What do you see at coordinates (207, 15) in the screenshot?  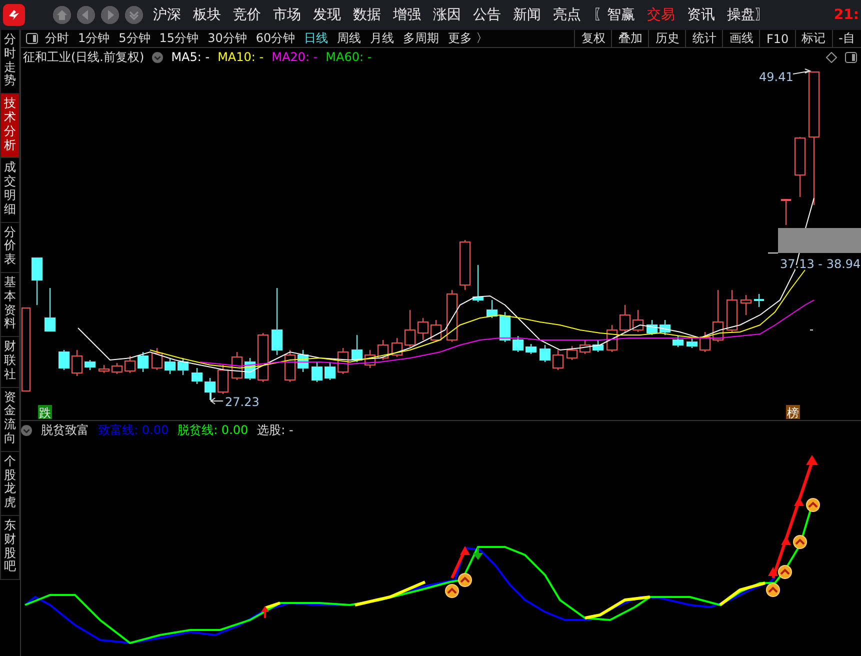 I see `menu-item: 板块` at bounding box center [207, 15].